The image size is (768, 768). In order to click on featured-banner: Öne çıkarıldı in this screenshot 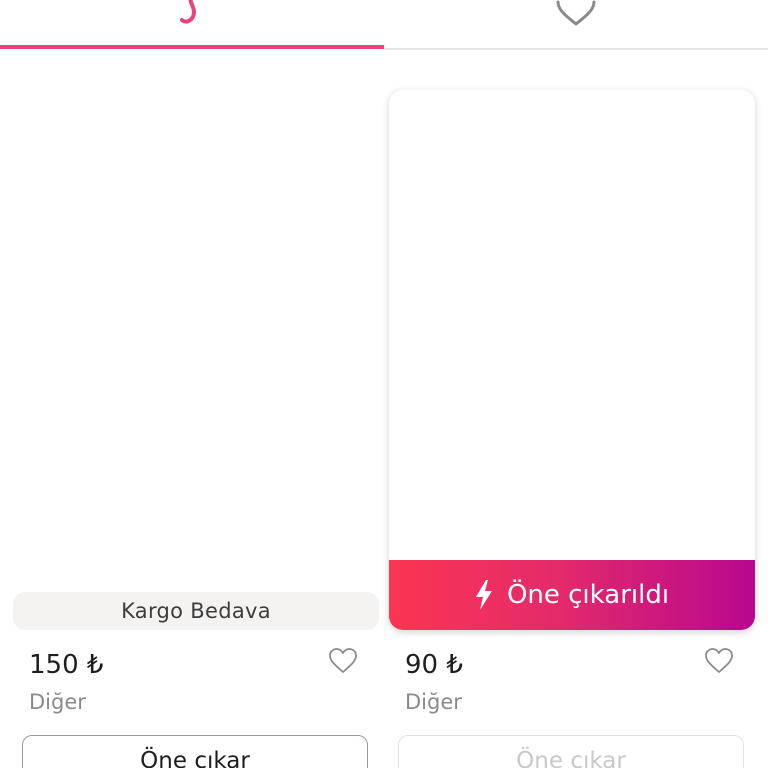, I will do `click(572, 595)`.